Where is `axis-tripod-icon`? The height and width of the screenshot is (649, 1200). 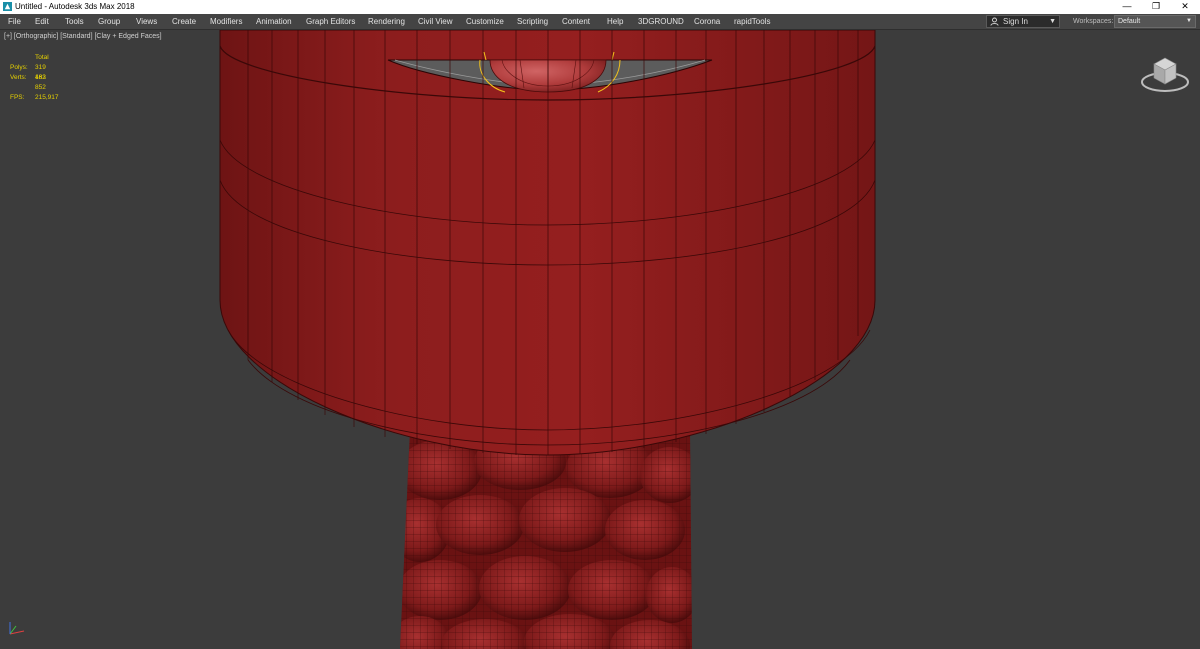 axis-tripod-icon is located at coordinates (17, 628).